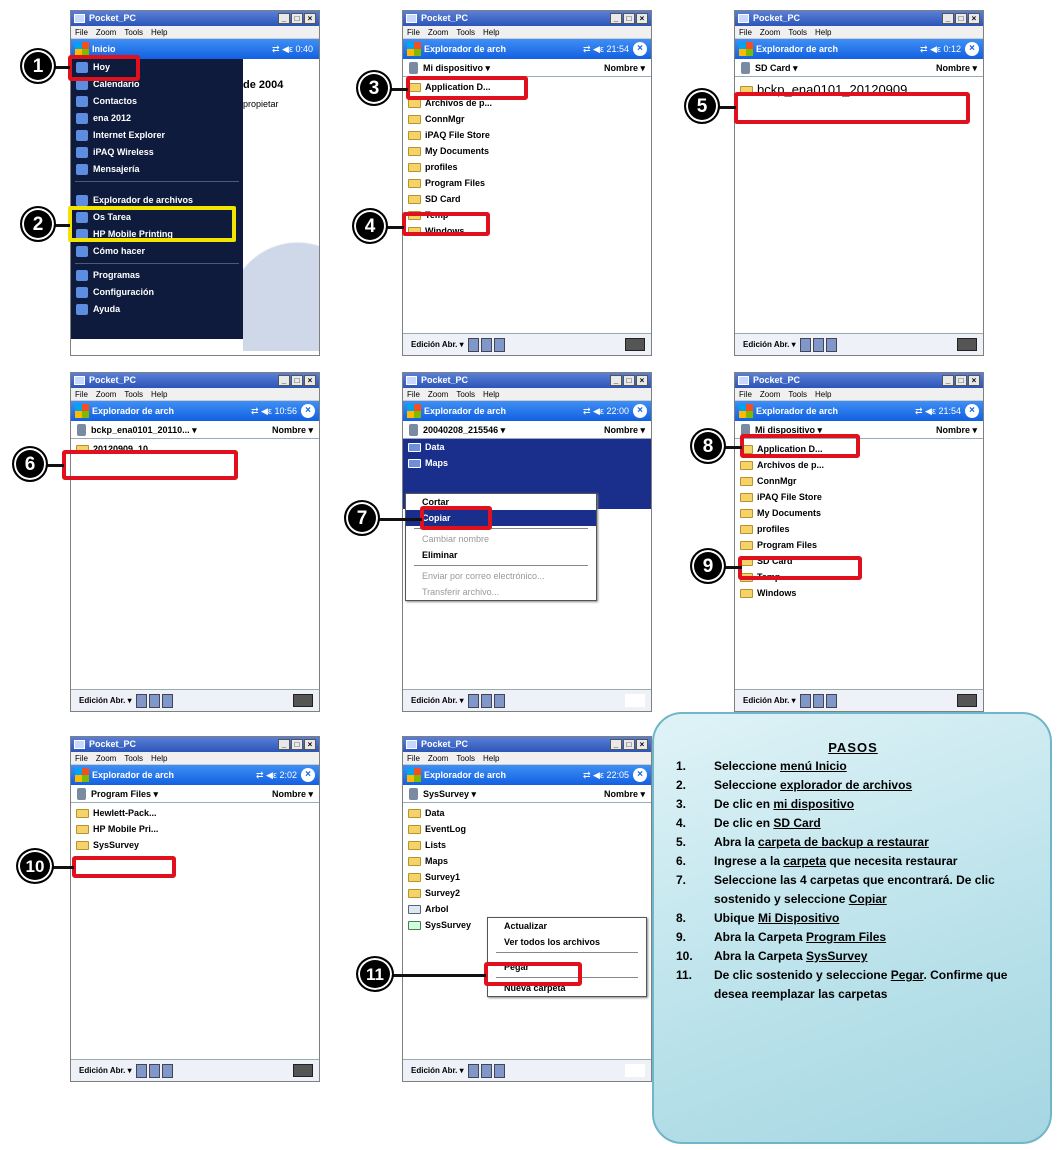 The height and width of the screenshot is (1150, 1058). What do you see at coordinates (527, 463) in the screenshot?
I see `file-item-selected: Maps` at bounding box center [527, 463].